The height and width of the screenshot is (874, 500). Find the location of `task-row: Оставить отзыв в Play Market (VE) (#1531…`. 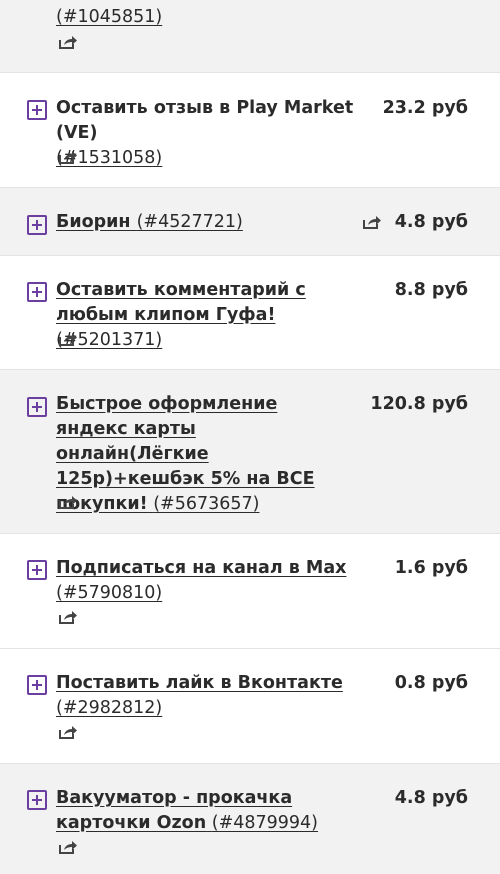

task-row: Оставить отзыв в Play Market (VE) (#1531… is located at coordinates (250, 130).